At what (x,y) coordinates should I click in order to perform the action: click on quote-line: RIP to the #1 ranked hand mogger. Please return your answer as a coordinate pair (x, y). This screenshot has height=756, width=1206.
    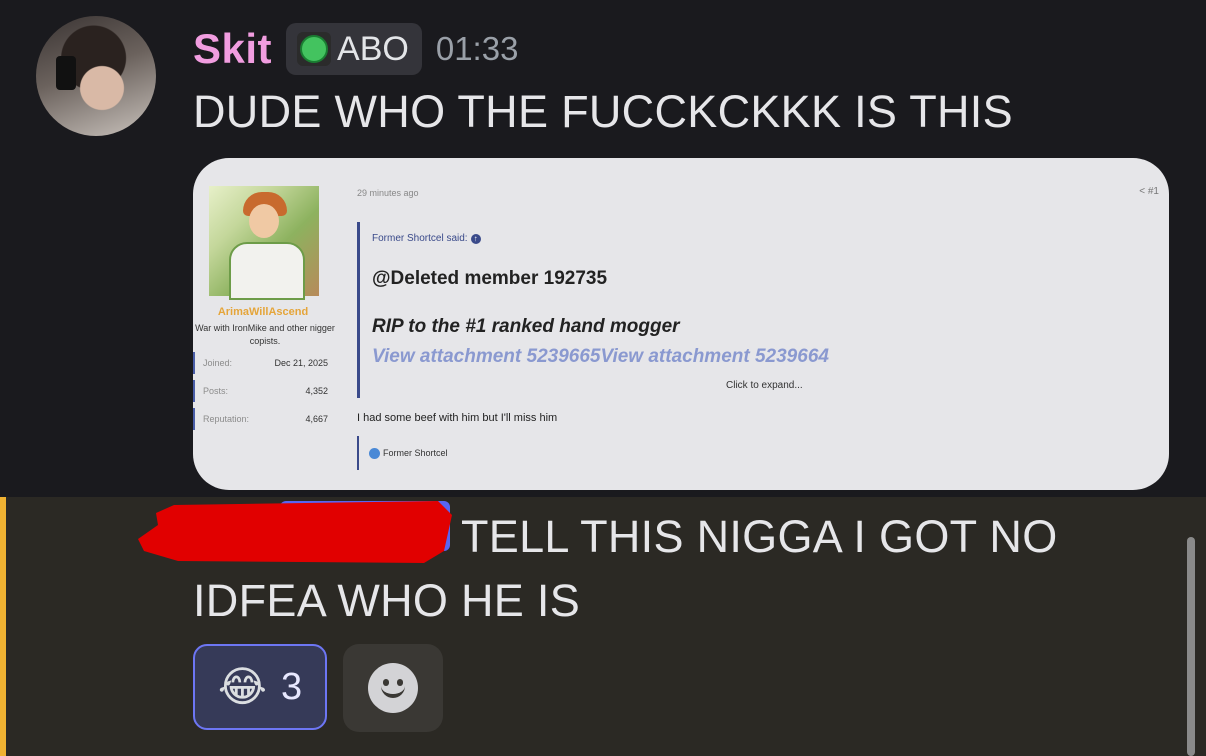
    Looking at the image, I should click on (526, 326).